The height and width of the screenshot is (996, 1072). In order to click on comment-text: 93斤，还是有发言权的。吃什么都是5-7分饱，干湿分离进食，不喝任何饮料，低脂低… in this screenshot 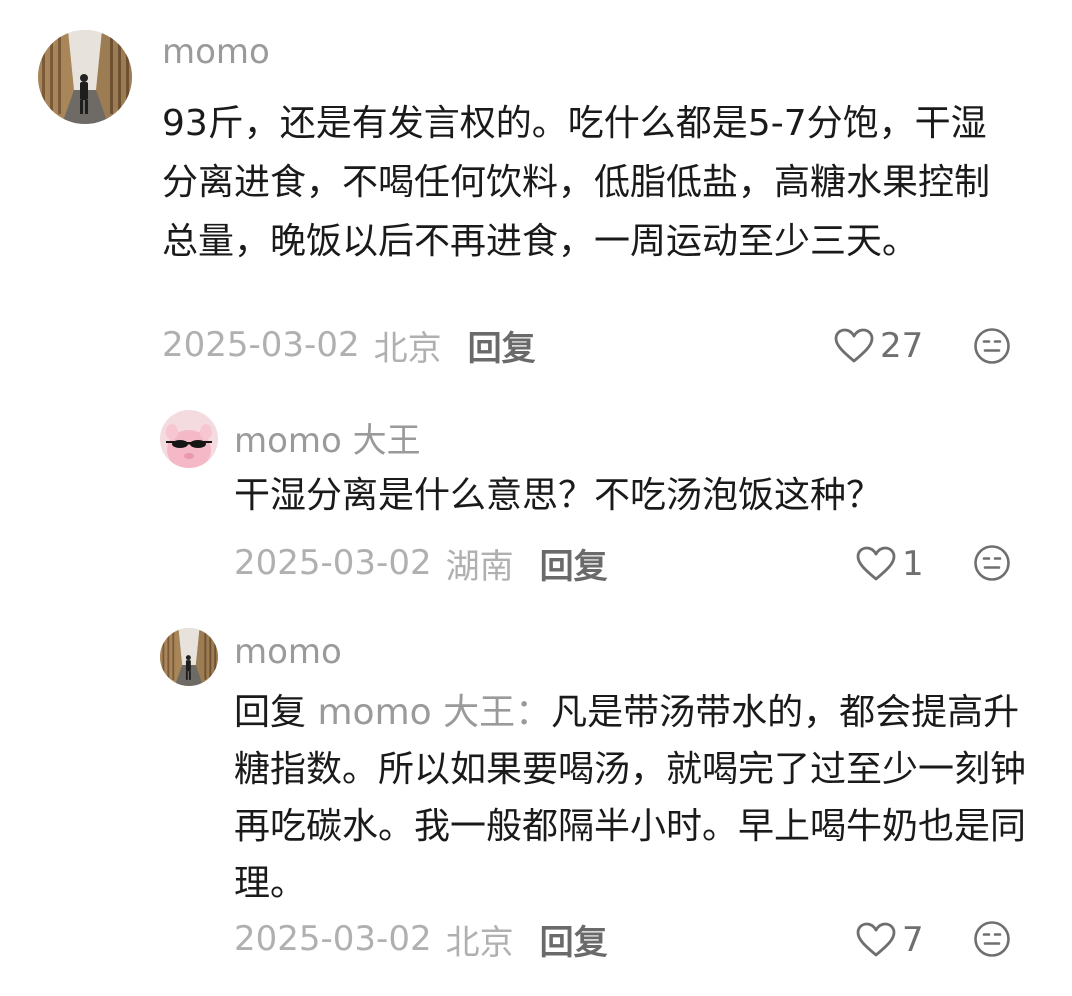, I will do `click(576, 182)`.